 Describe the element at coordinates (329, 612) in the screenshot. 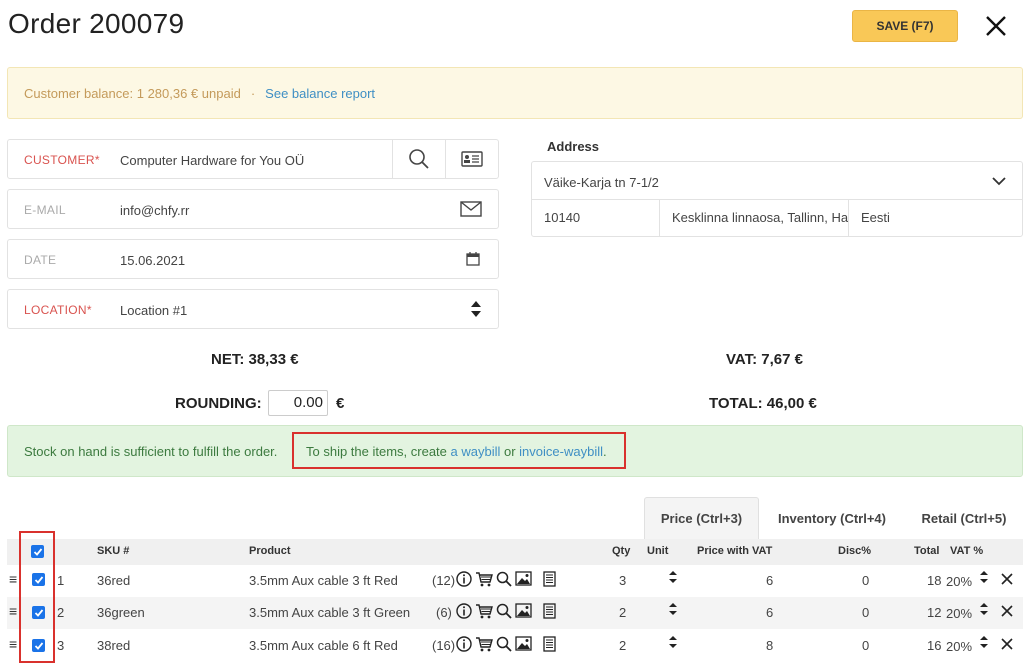

I see `row-product: 3.5mm Aux cable 3 ft Green` at that location.